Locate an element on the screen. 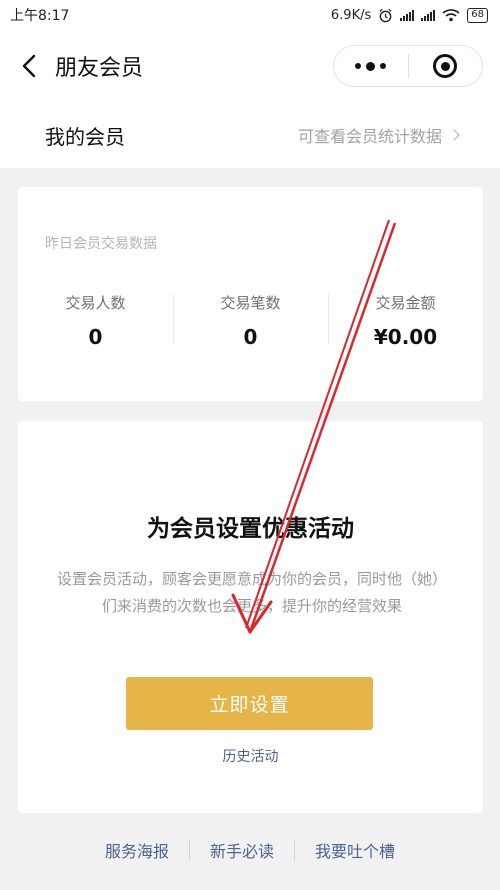 This screenshot has height=890, width=500. target-circle-icon is located at coordinates (445, 66).